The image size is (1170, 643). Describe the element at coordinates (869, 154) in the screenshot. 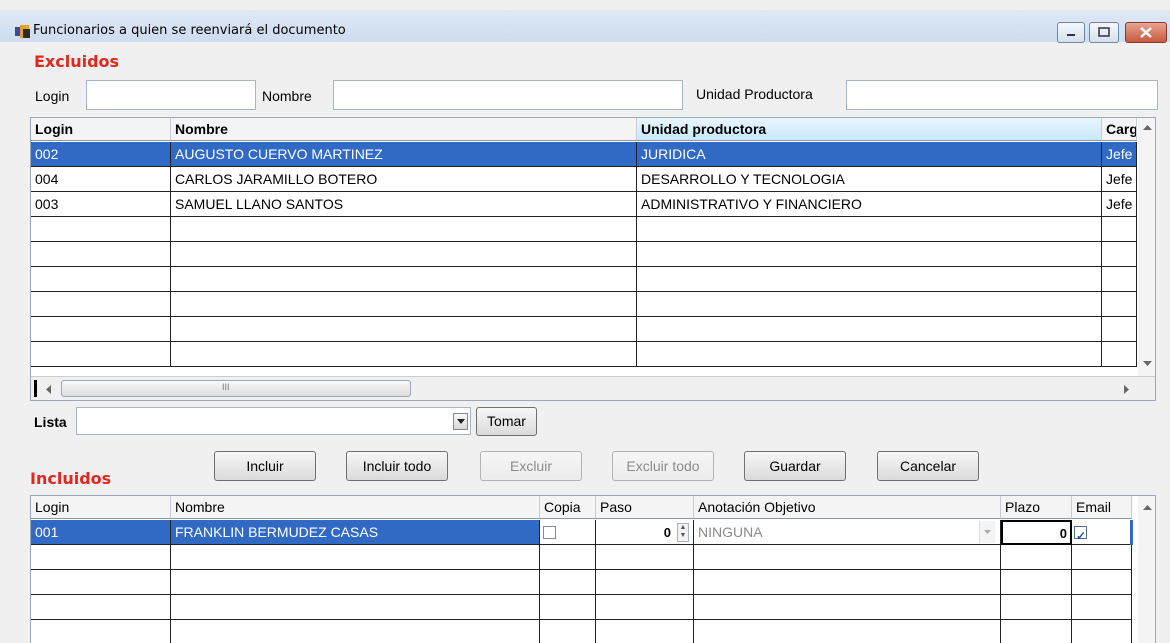

I see `table-cell: JURIDICA` at that location.